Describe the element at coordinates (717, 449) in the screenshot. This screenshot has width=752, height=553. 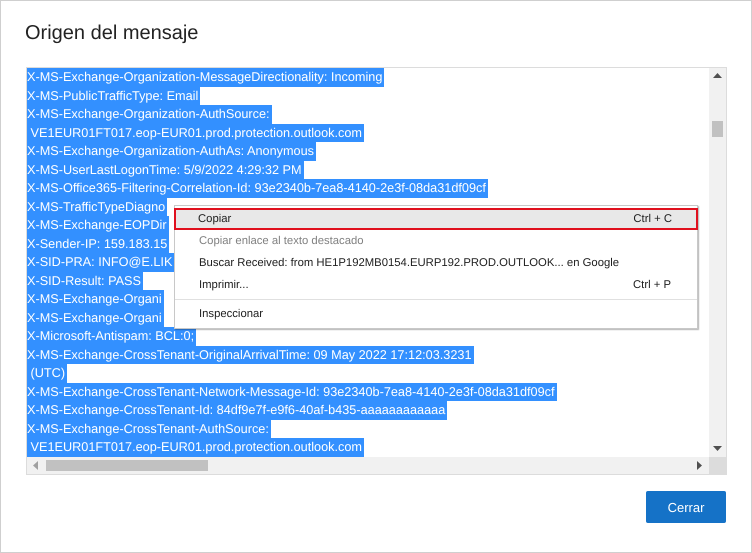
I see `scroll-down-icon` at that location.